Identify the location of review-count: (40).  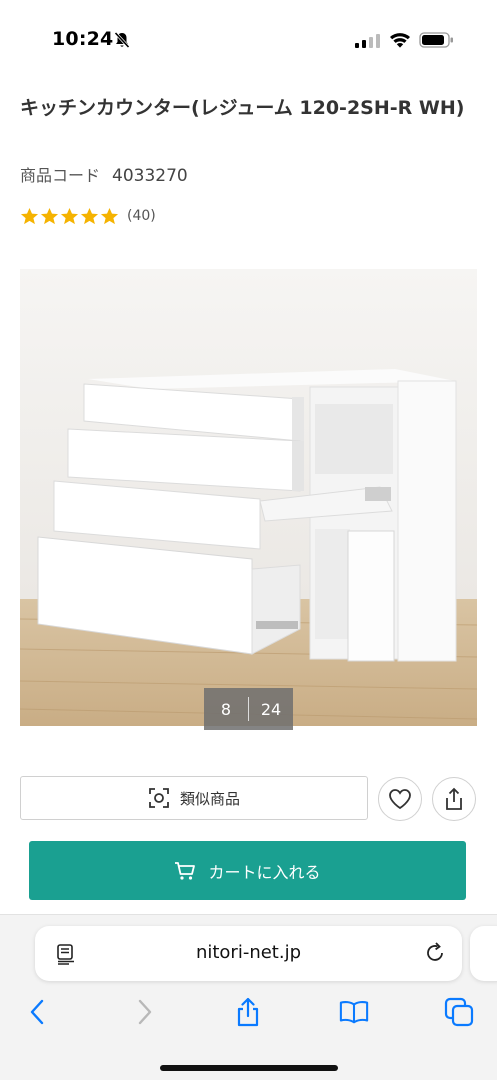
(141, 216).